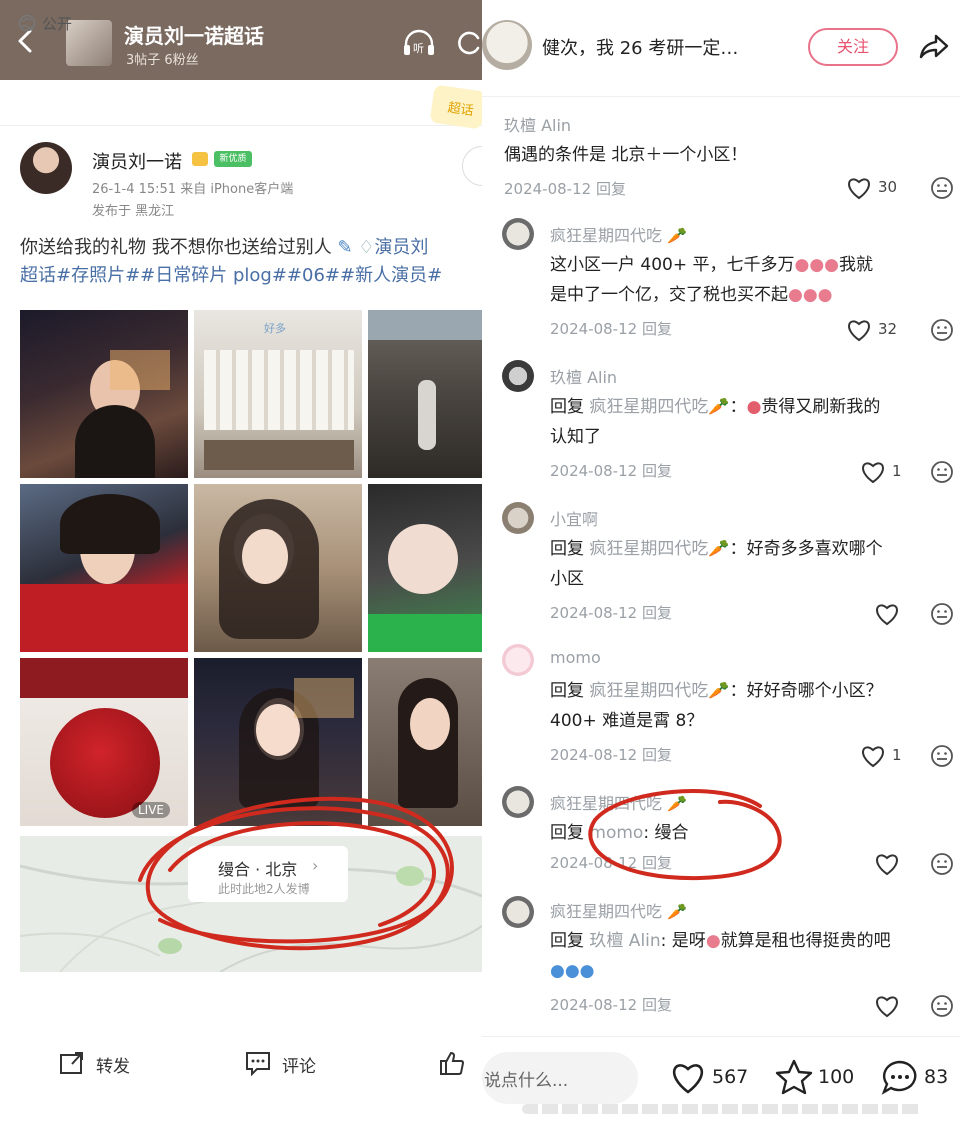 The width and height of the screenshot is (960, 1142). Describe the element at coordinates (89, 43) in the screenshot. I see `supertopic-avatar` at that location.